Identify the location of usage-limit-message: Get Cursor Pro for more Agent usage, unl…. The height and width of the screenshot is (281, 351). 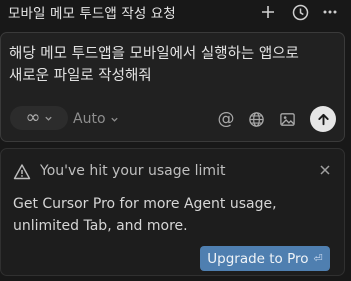
(145, 215).